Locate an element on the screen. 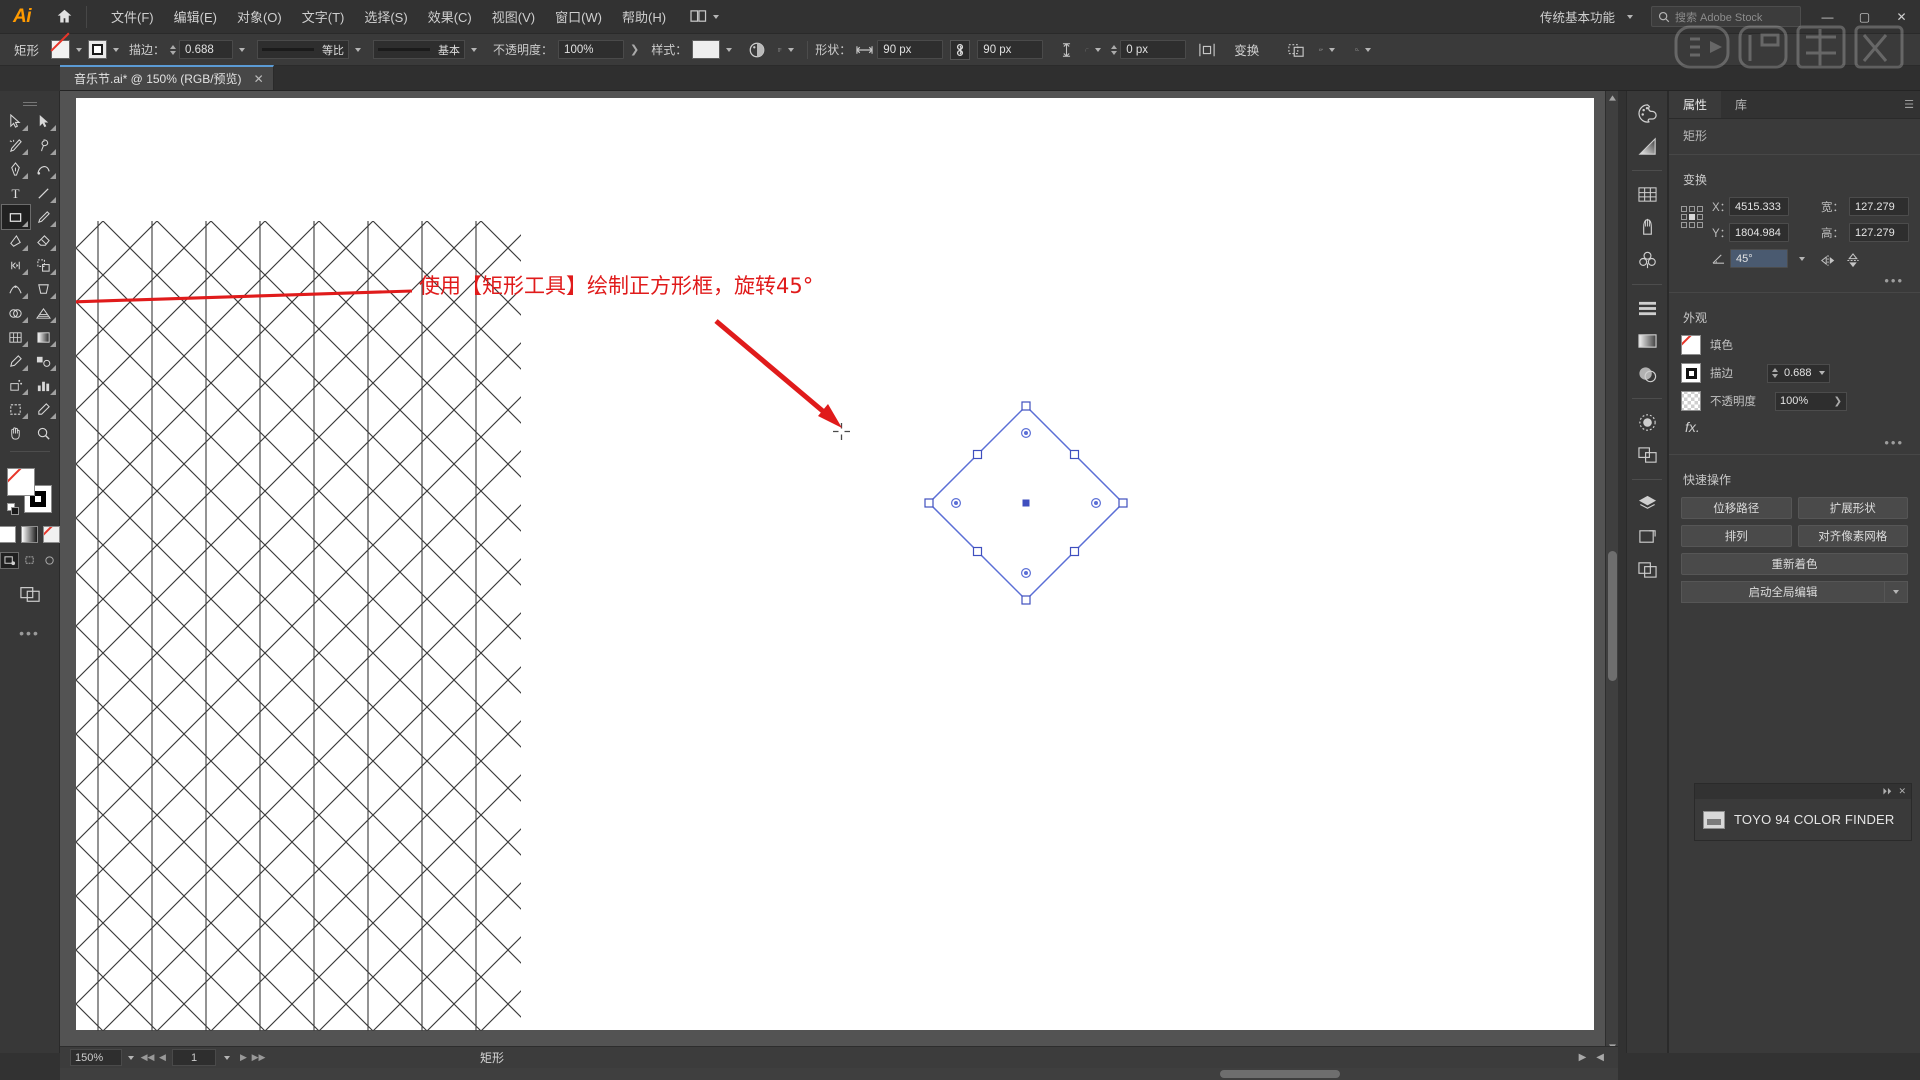 The width and height of the screenshot is (1920, 1080). sidebar-item-column-graph-tool is located at coordinates (44, 385).